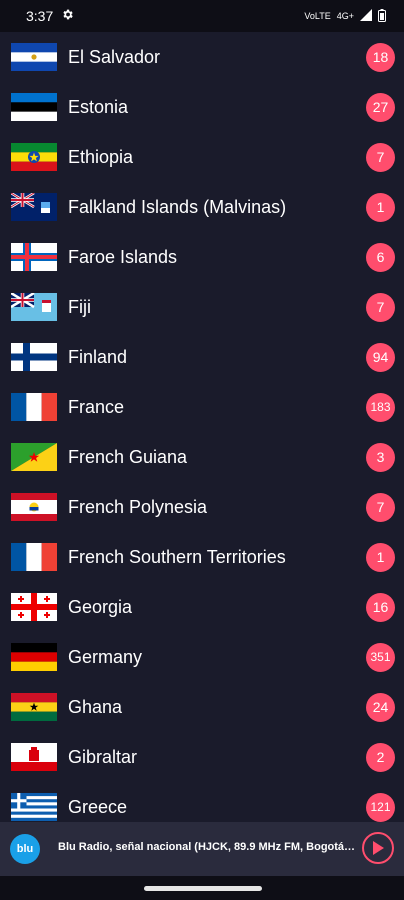 The image size is (404, 900). What do you see at coordinates (202, 257) in the screenshot?
I see `country-row-faroe-islands: Faroe Islands 6` at bounding box center [202, 257].